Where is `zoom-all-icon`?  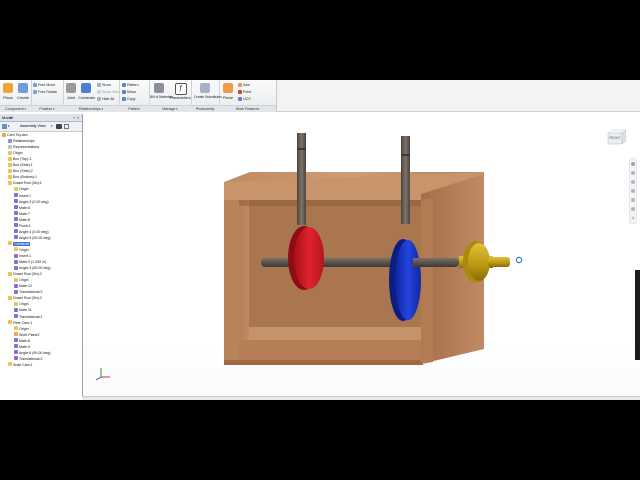
zoom-all-icon is located at coordinates (633, 209).